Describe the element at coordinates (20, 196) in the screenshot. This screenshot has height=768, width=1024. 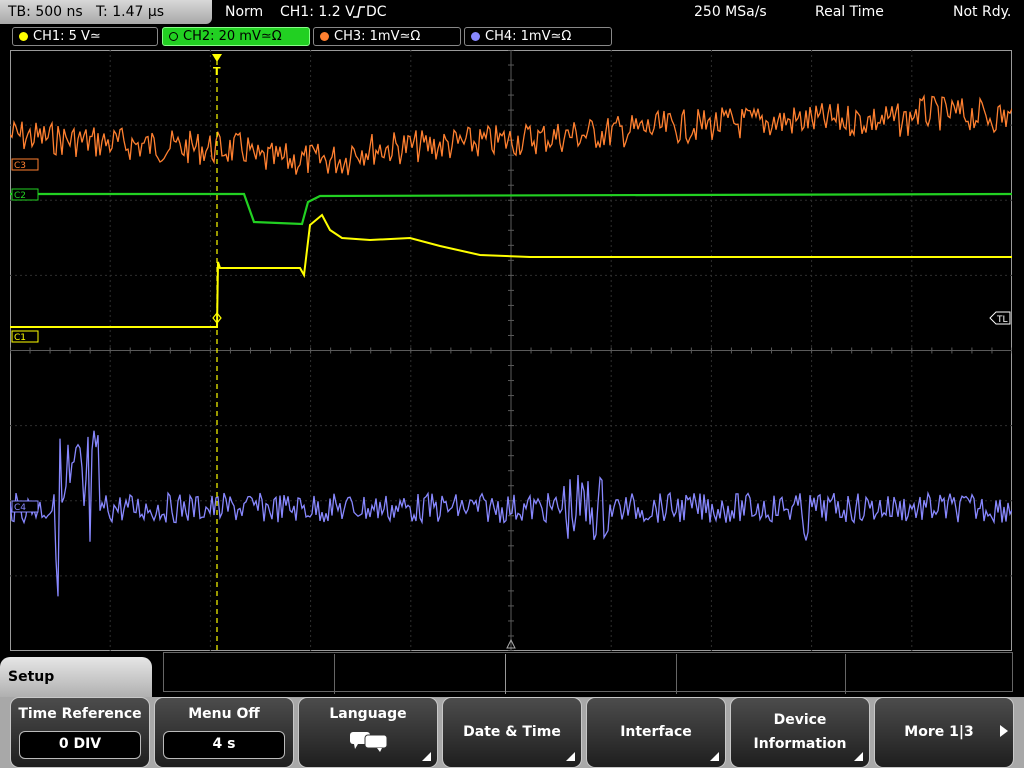
I see `ch2-marker-label: C2` at that location.